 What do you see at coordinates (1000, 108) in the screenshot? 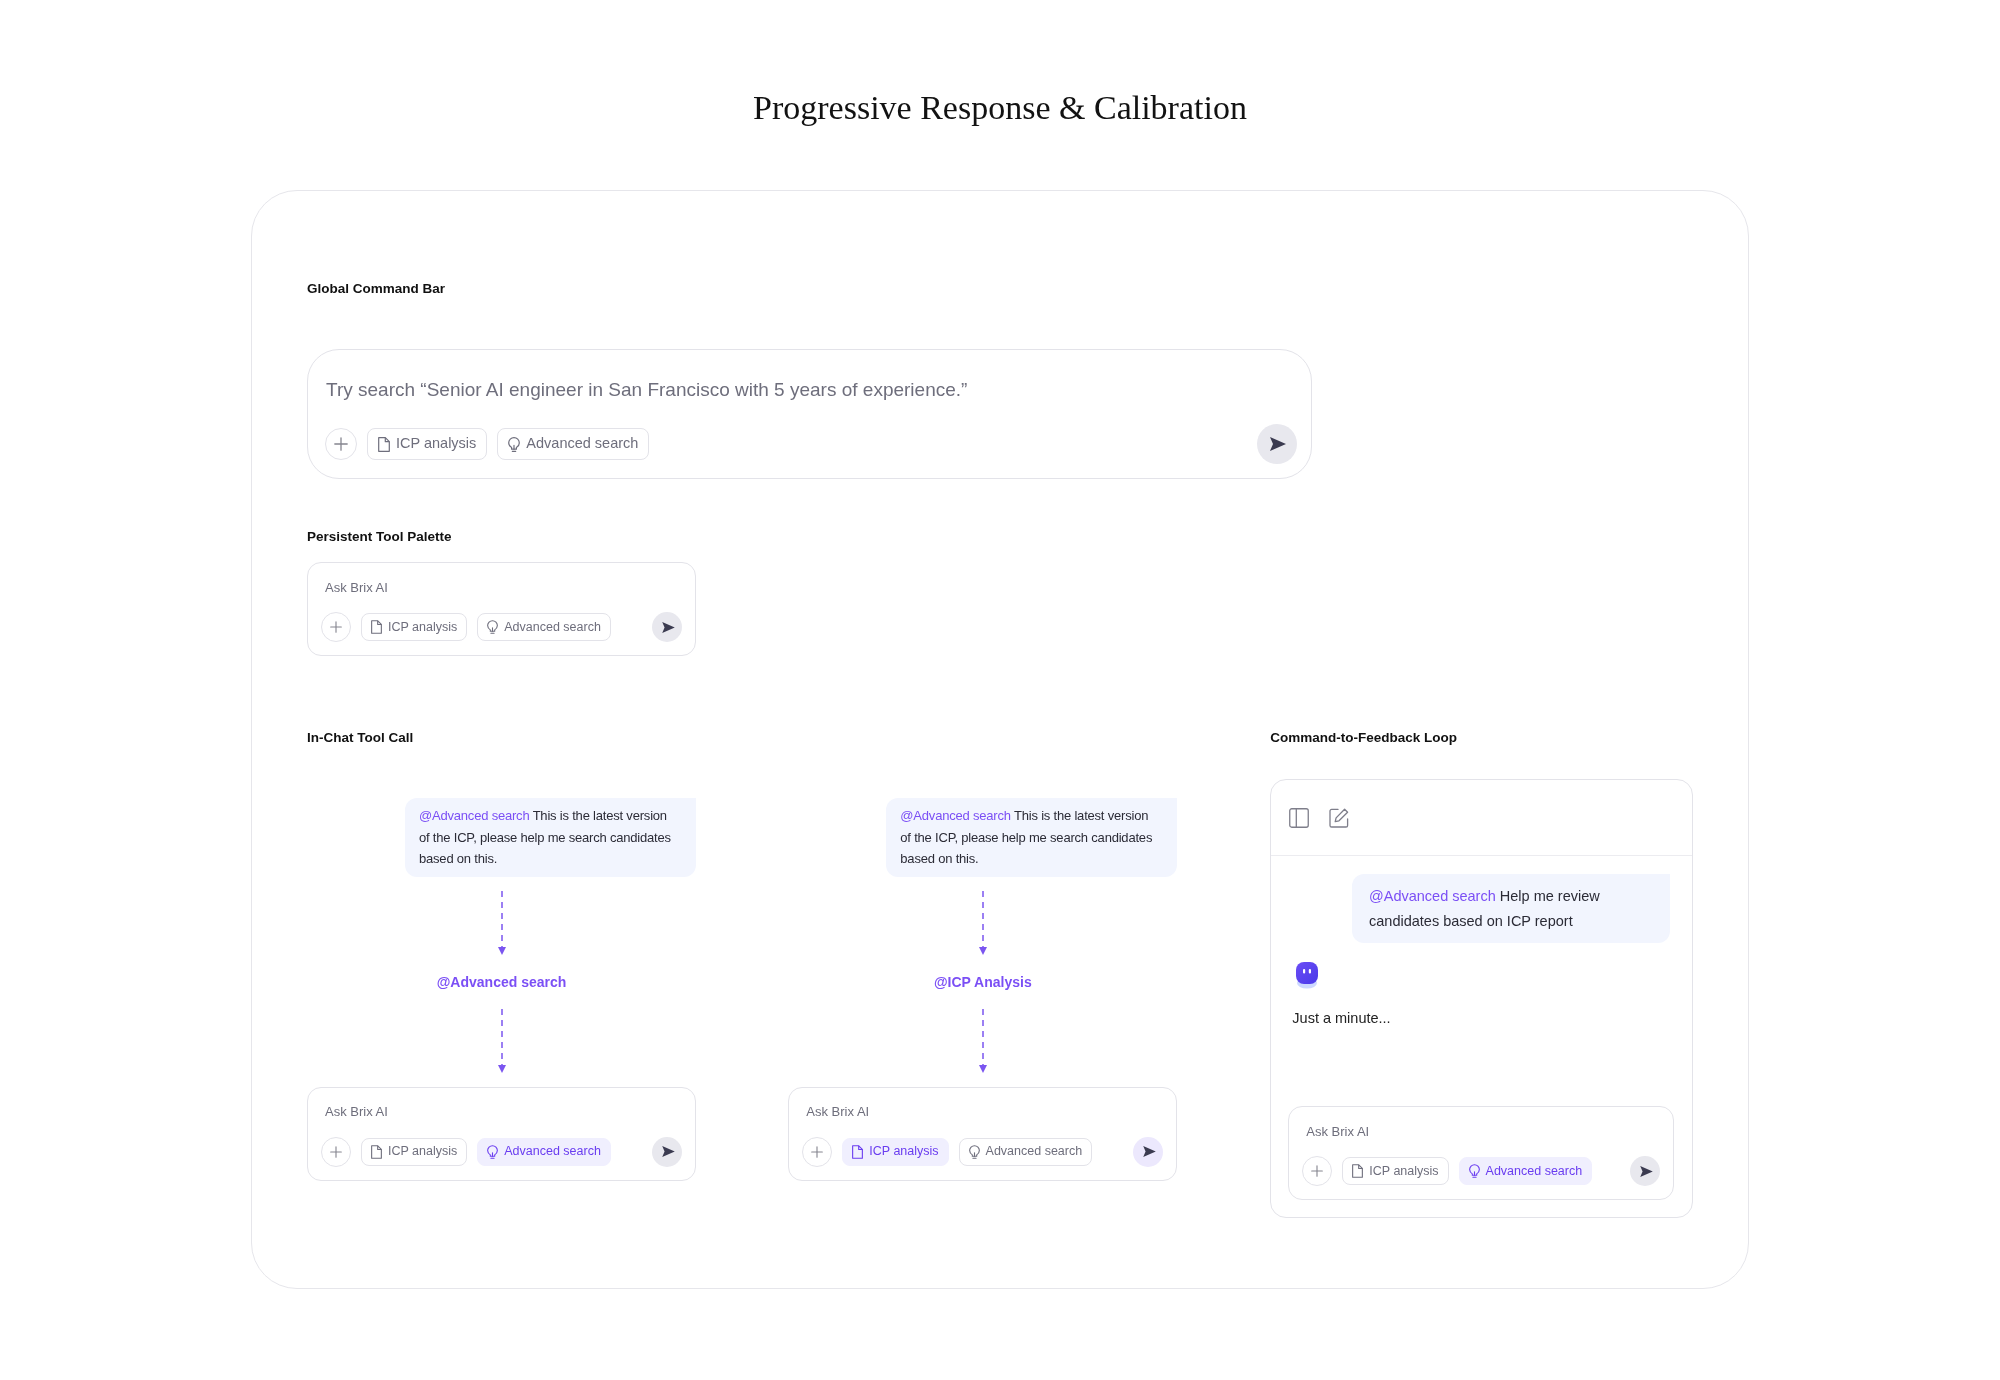
I see `page-title: Progressive Response & Calibration` at bounding box center [1000, 108].